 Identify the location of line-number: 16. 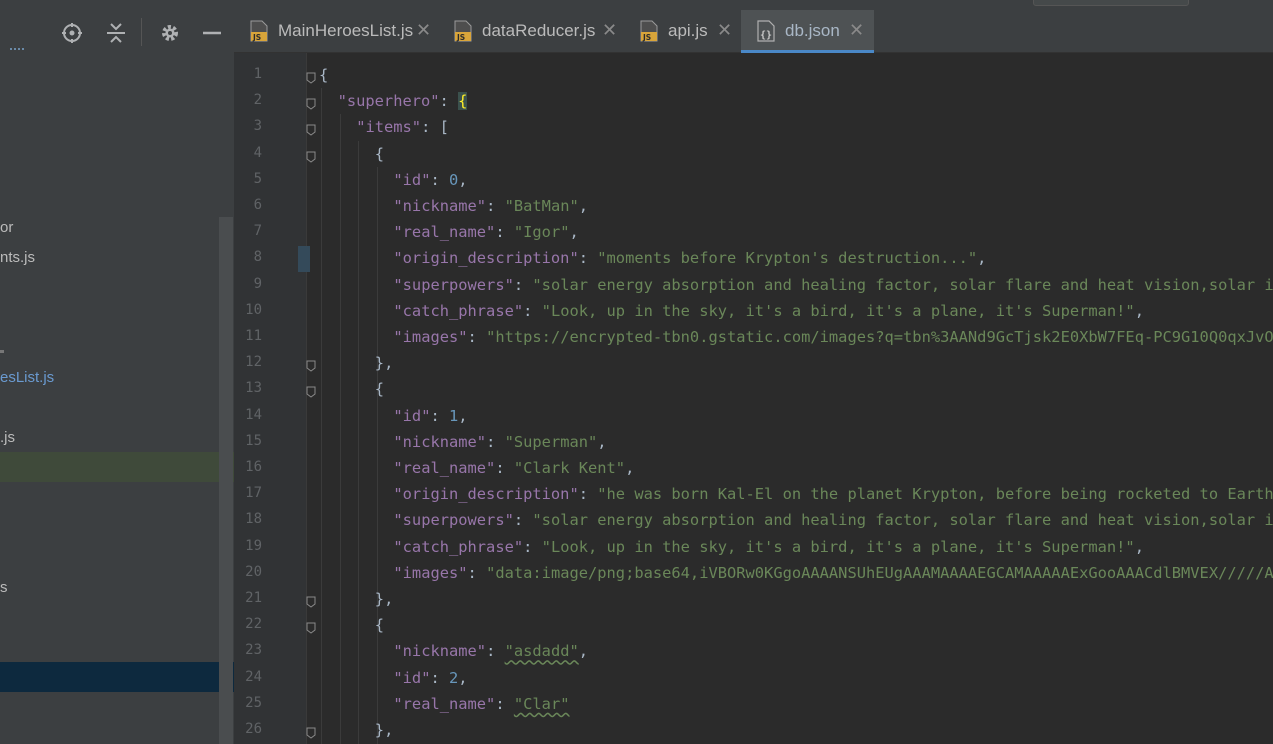
(253, 467).